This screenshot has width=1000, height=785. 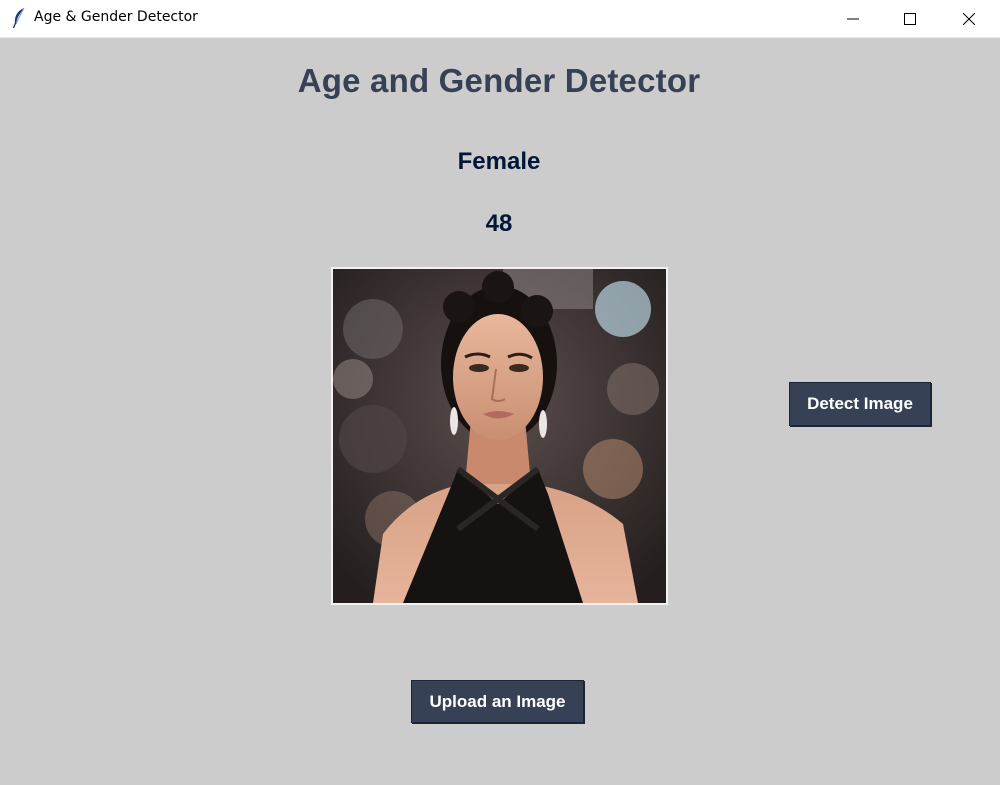 I want to click on age-result: 48, so click(x=499, y=223).